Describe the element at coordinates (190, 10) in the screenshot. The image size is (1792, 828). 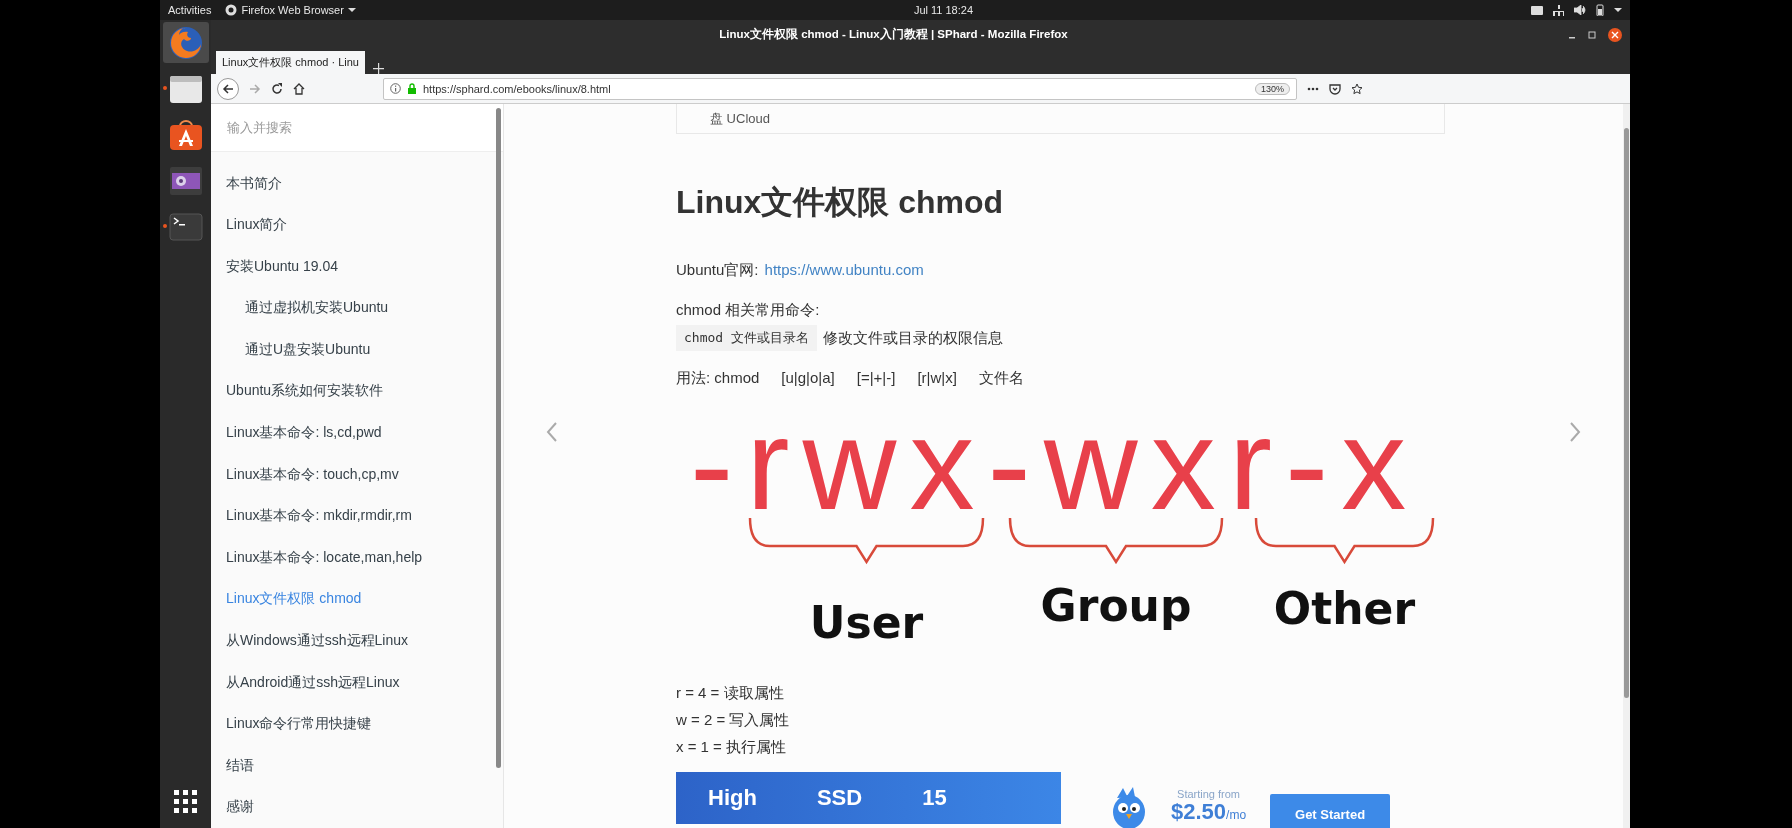
I see `activities-button: Activities` at that location.